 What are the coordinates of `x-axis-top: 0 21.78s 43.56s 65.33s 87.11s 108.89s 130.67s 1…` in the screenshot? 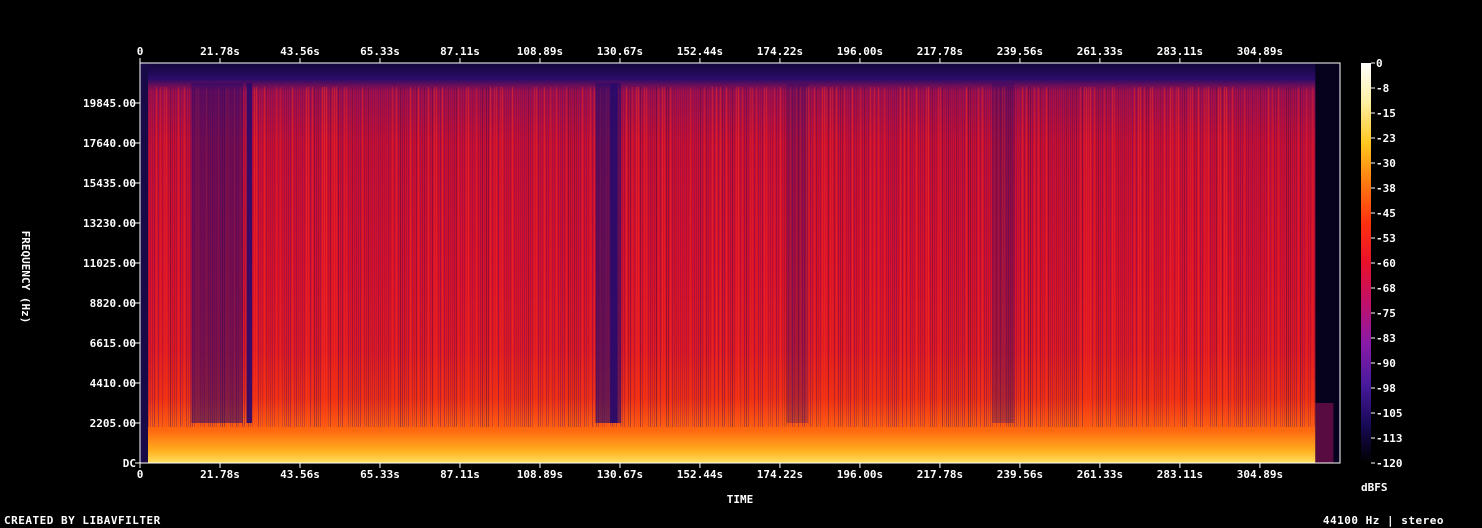 It's located at (710, 54).